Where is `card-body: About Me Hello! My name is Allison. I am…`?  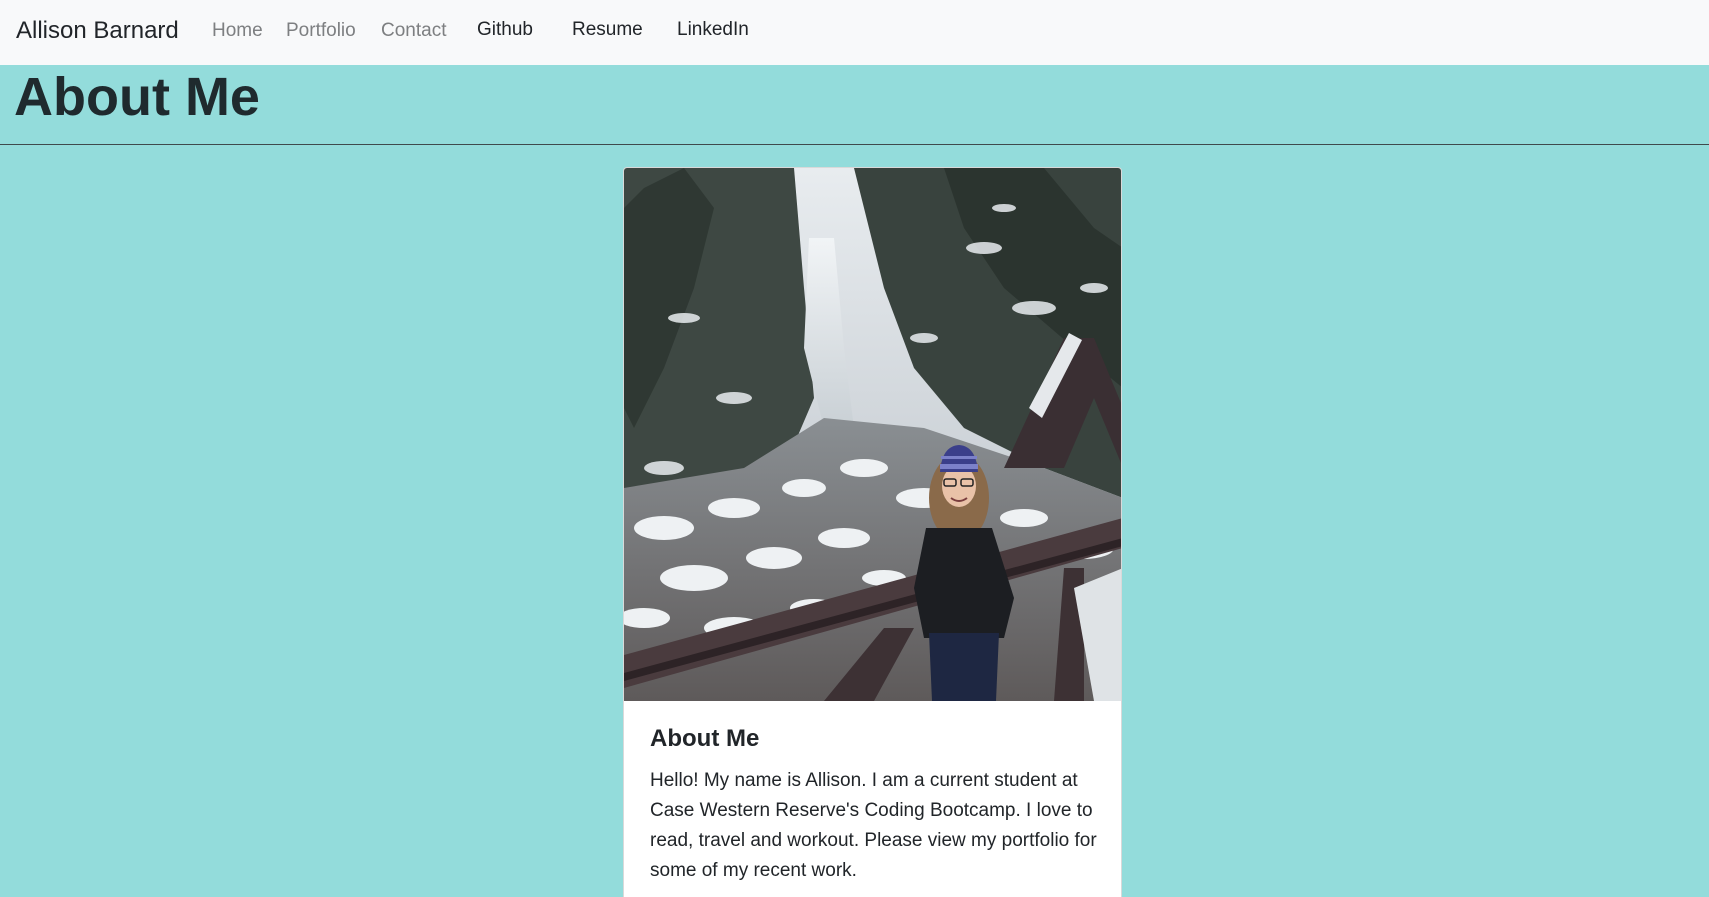
card-body: About Me Hello! My name is Allison. I am… is located at coordinates (875, 805).